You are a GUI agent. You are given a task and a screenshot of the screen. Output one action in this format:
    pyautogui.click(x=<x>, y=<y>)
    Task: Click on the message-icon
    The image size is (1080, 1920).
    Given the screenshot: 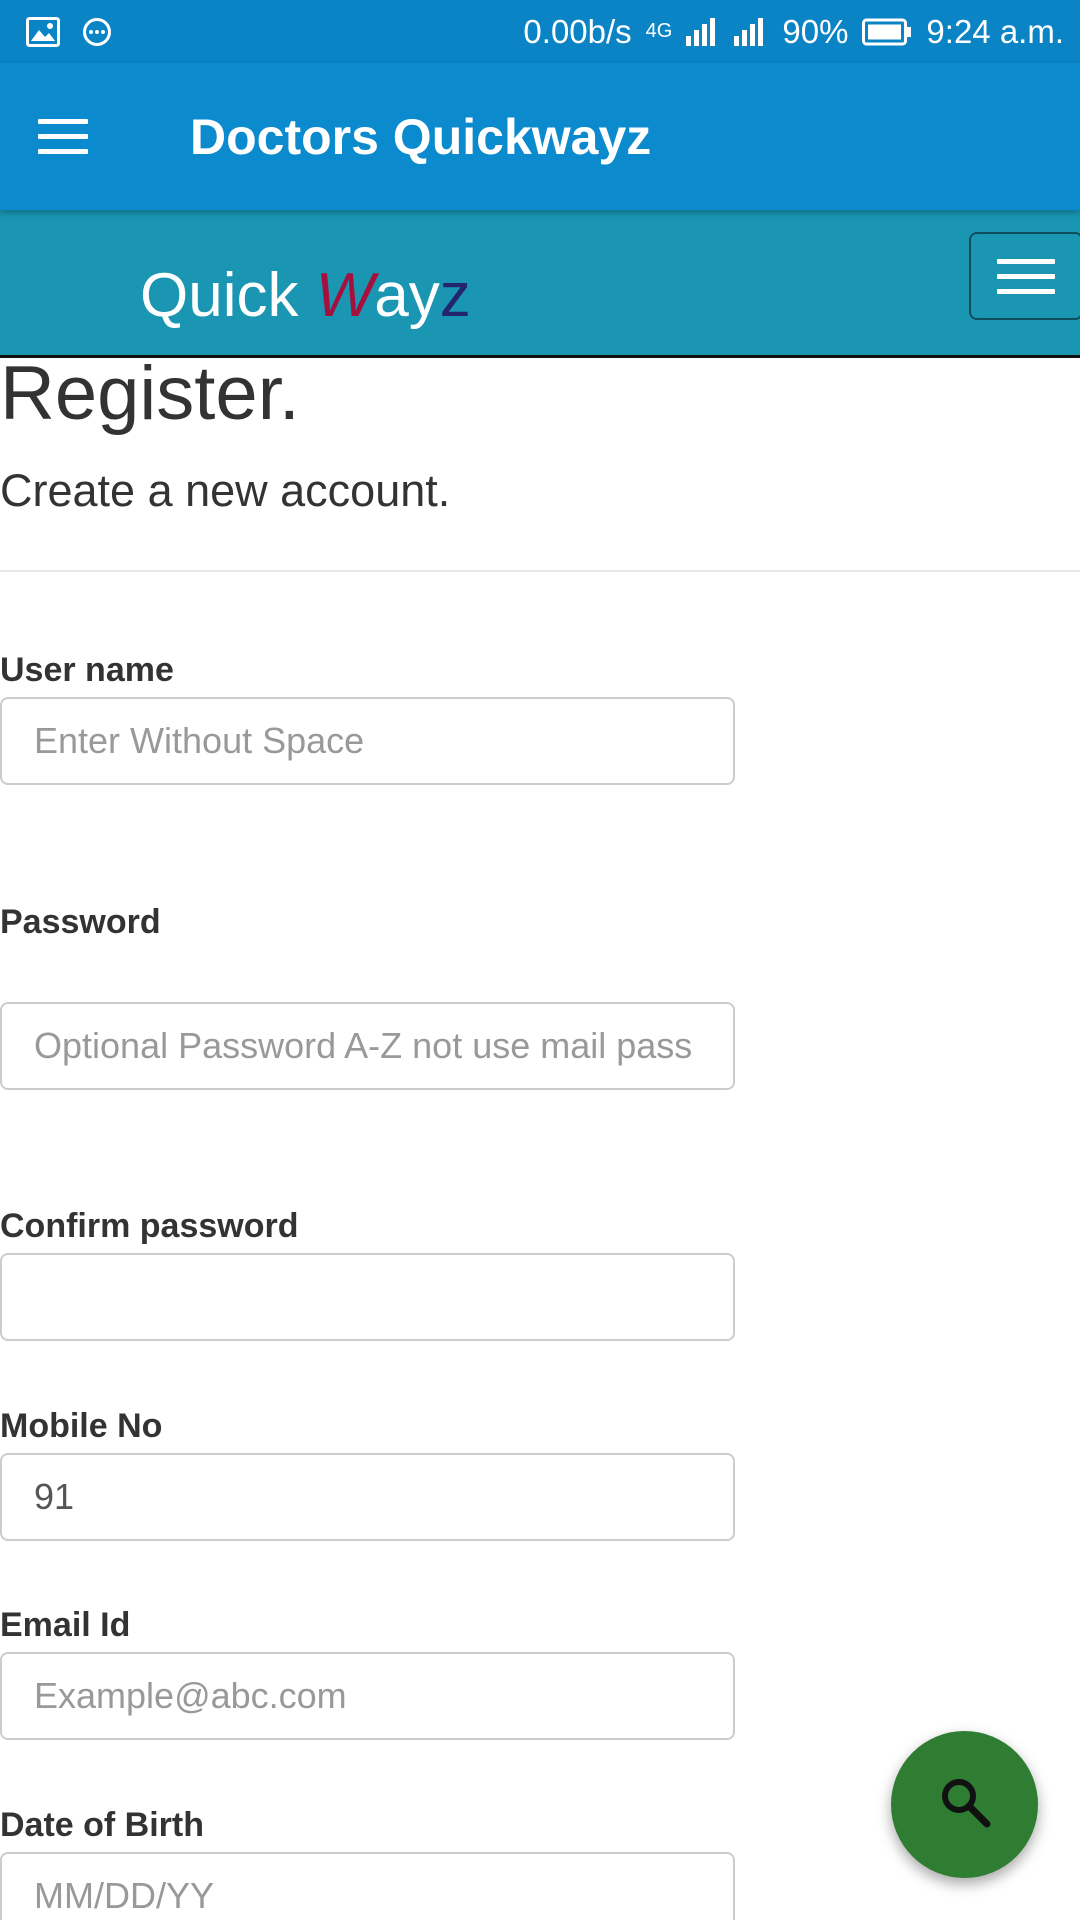 What is the action you would take?
    pyautogui.click(x=97, y=32)
    